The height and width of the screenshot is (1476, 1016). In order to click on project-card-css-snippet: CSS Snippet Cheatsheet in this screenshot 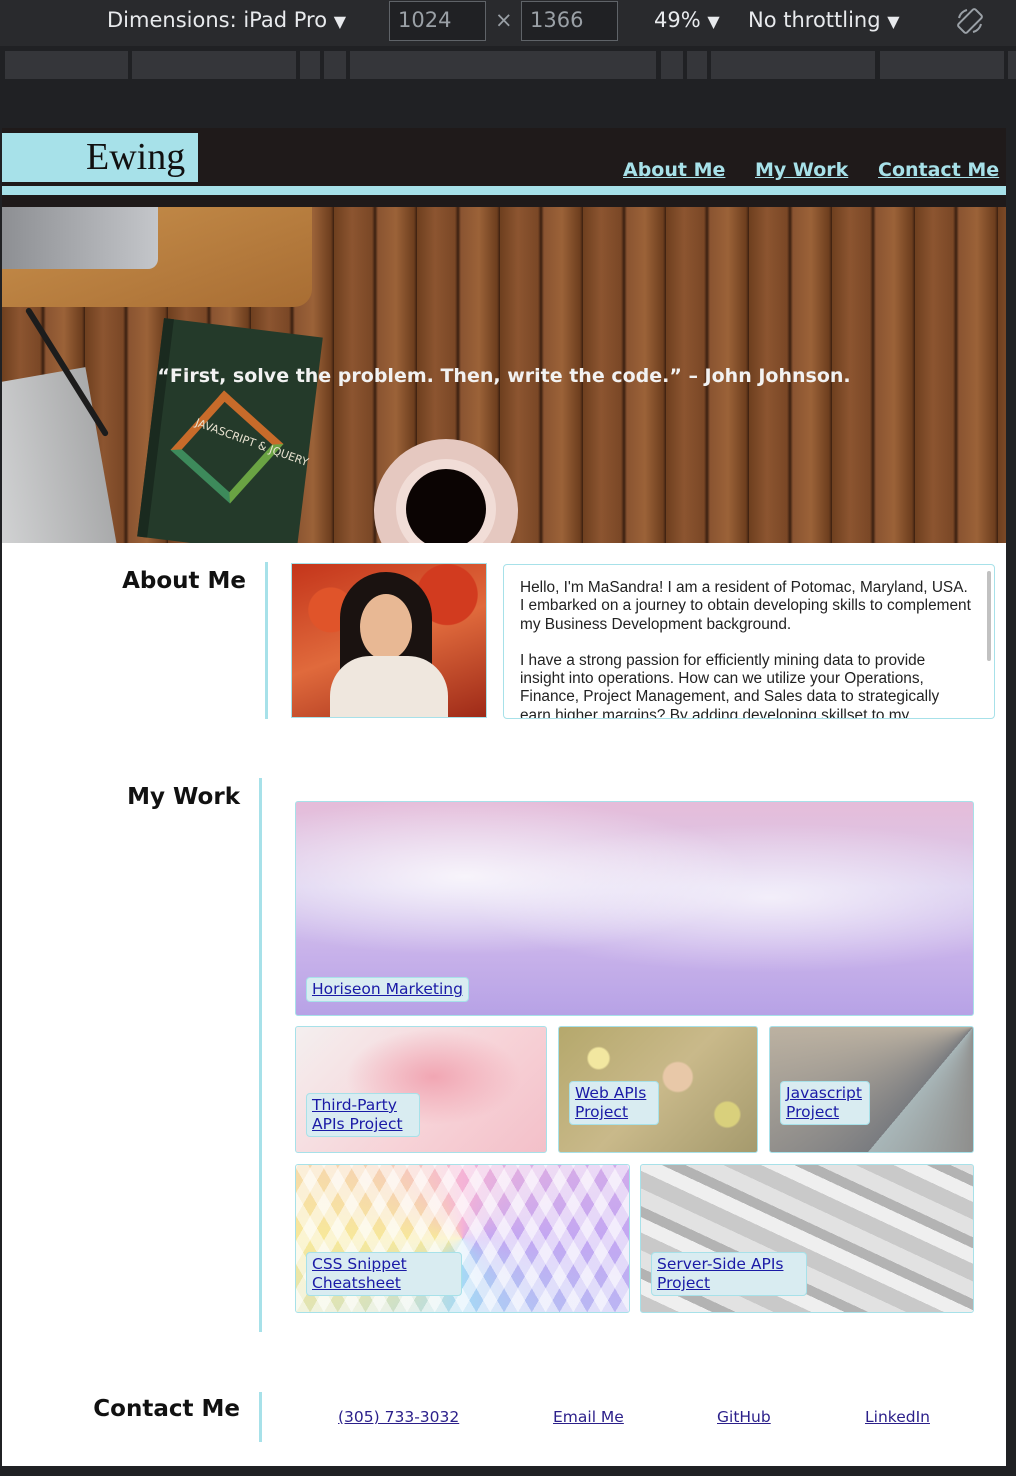, I will do `click(462, 1238)`.